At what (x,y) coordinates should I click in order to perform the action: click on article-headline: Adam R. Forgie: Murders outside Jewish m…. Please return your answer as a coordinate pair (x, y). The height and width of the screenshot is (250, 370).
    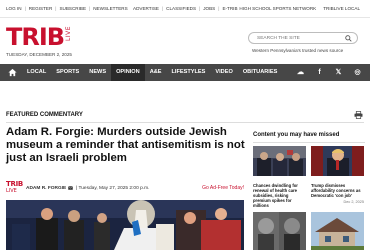
    Looking at the image, I should click on (125, 145).